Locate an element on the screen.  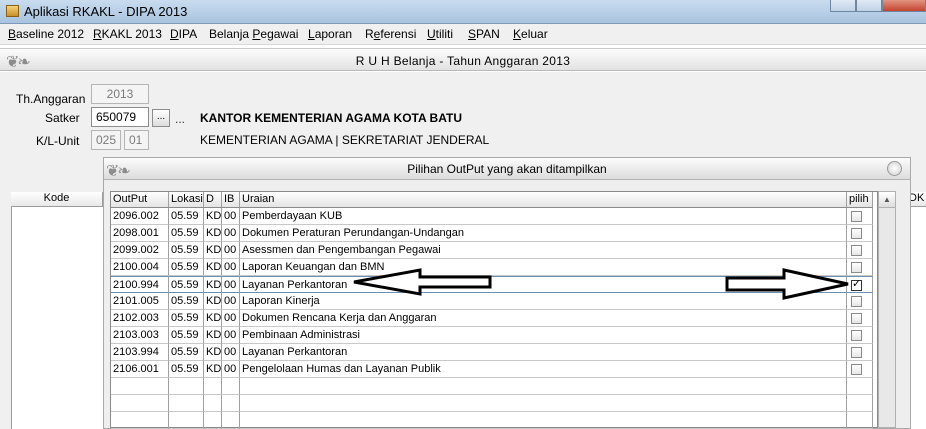
dialog-title: Pilihan OutPut yang akan ditampilkan is located at coordinates (507, 169).